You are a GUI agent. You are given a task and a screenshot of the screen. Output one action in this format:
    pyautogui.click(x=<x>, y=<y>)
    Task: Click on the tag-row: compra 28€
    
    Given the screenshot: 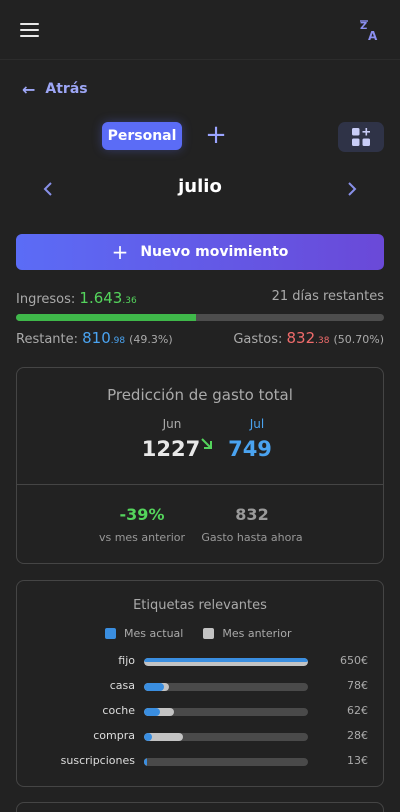 What is the action you would take?
    pyautogui.click(x=201, y=737)
    